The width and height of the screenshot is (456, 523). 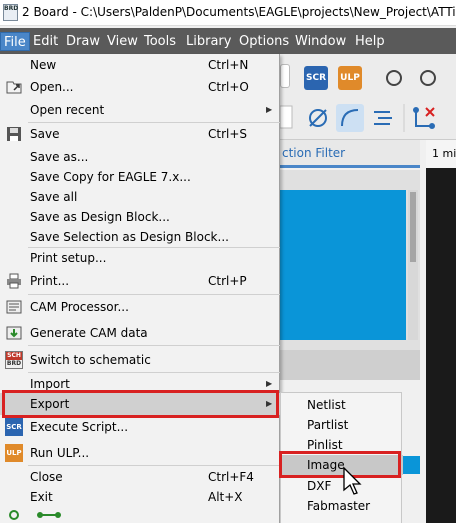 What do you see at coordinates (228, 134) in the screenshot?
I see `menu-item-shortcut: Ctrl+S` at bounding box center [228, 134].